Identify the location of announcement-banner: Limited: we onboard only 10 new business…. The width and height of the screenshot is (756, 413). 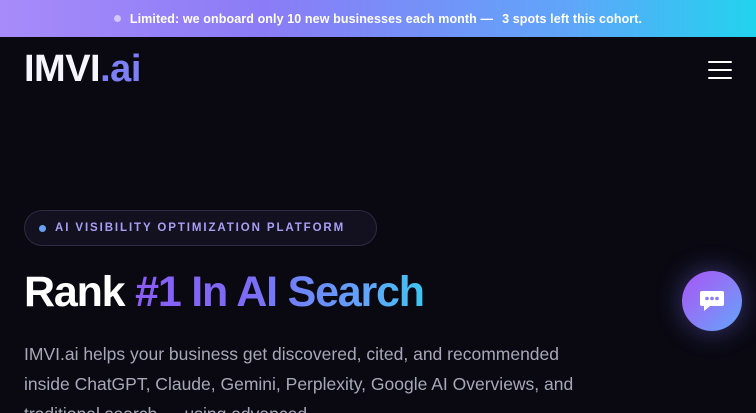
(378, 18).